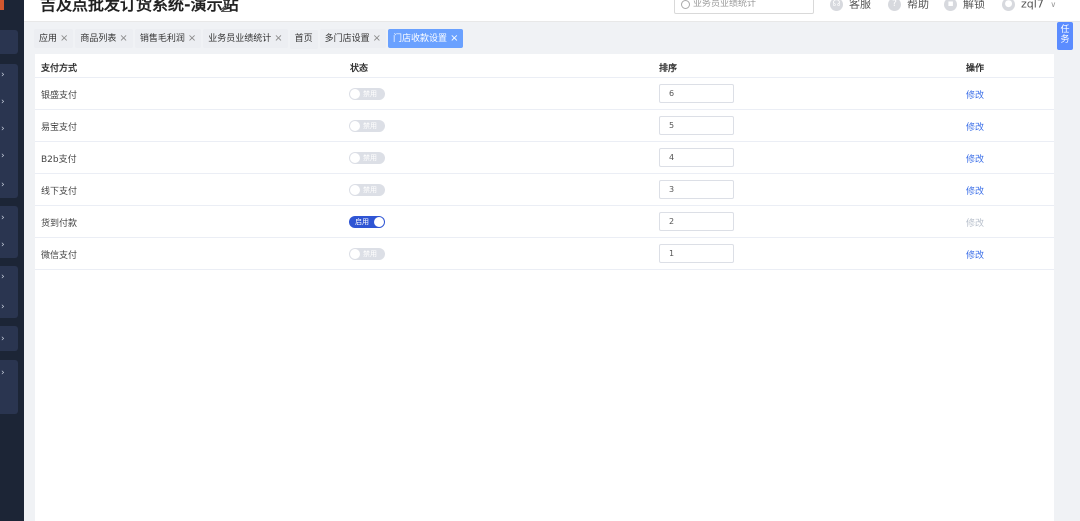  Describe the element at coordinates (964, 5) in the screenshot. I see `unlock-button: ▪ 解锁` at that location.